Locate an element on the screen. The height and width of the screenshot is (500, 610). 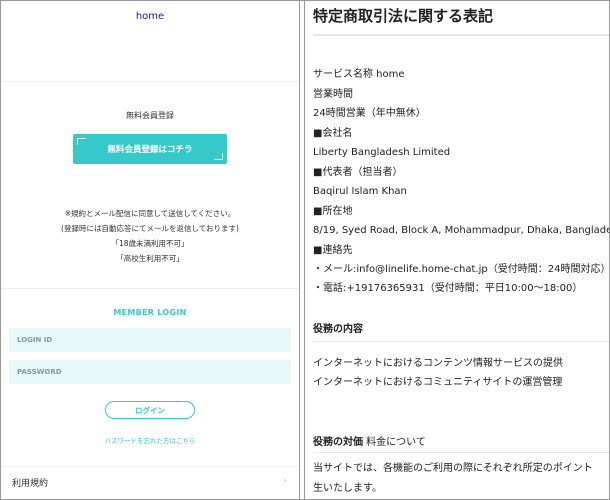
section-line: 生いたします。 is located at coordinates (347, 488).